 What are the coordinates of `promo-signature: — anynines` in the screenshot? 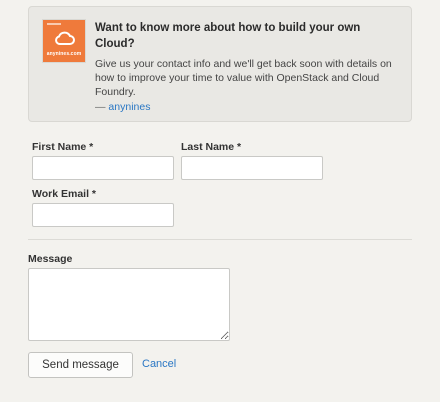 It's located at (122, 107).